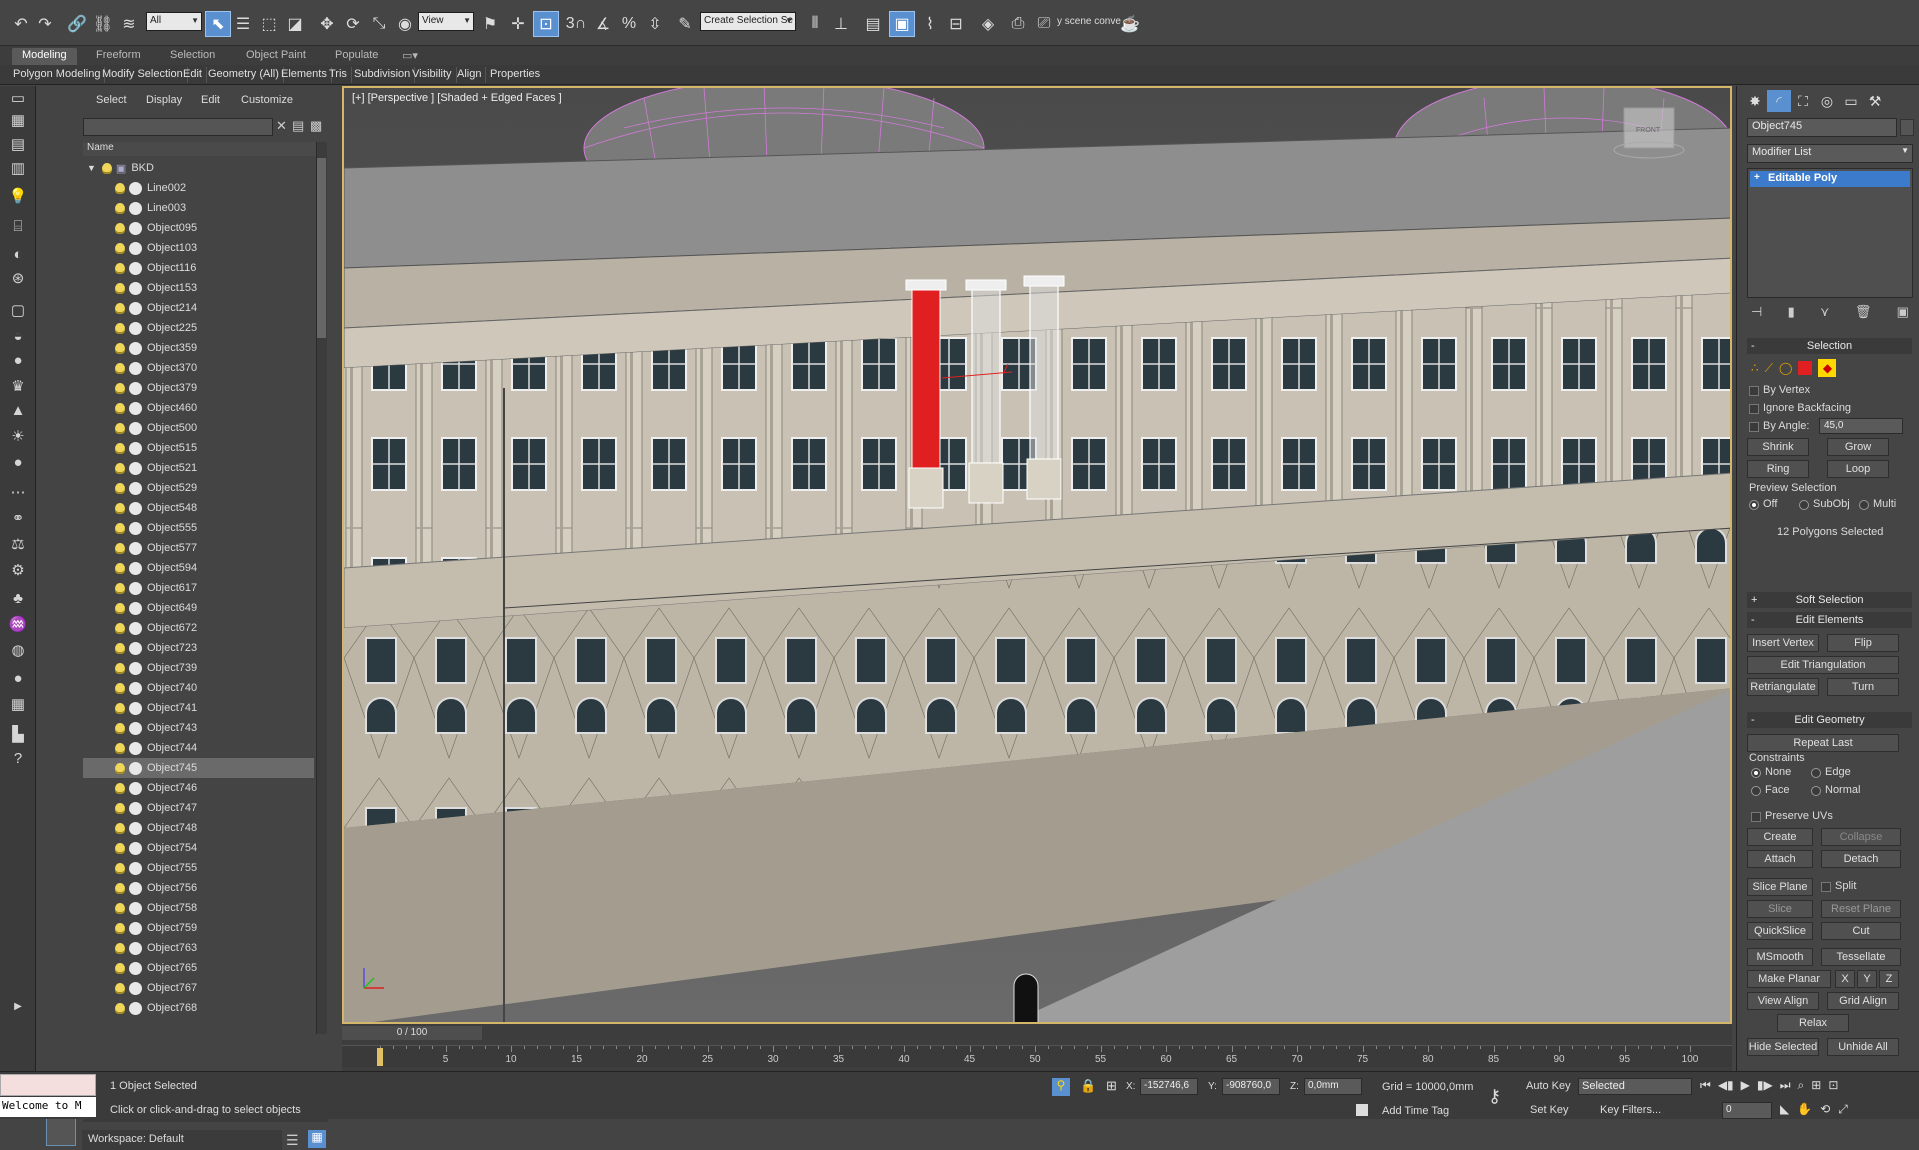 This screenshot has width=1919, height=1150. I want to click on auto-expand-icon: ♣, so click(18, 598).